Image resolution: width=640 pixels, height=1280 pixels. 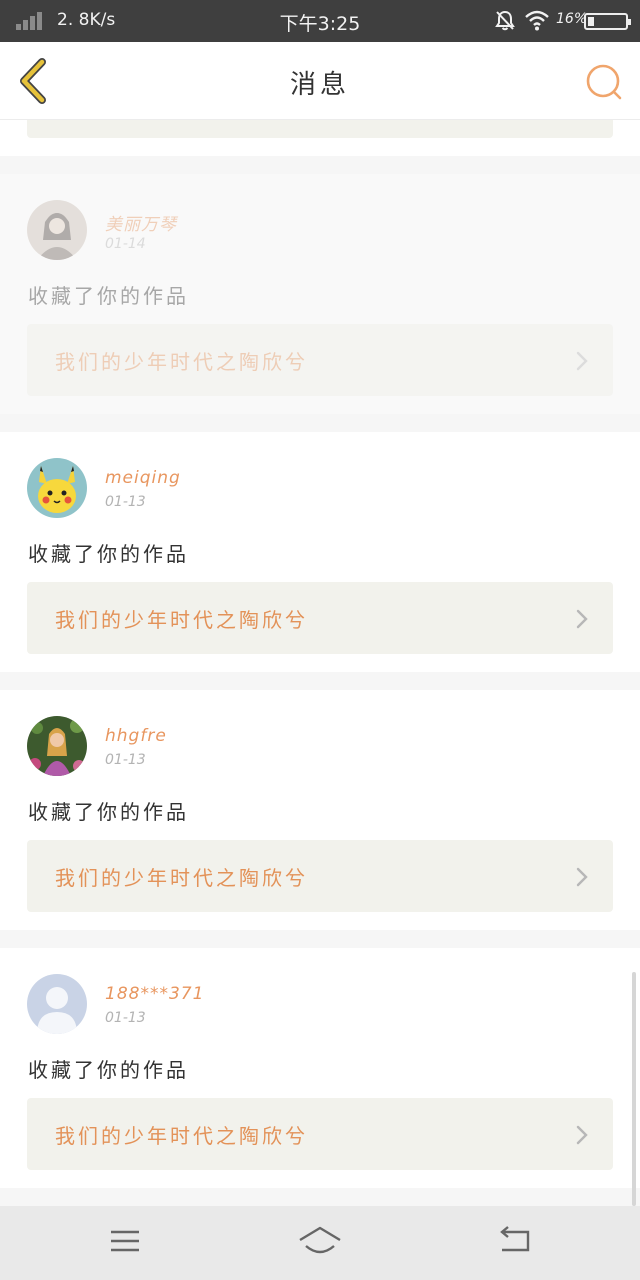 I want to click on back-icon, so click(x=516, y=1241).